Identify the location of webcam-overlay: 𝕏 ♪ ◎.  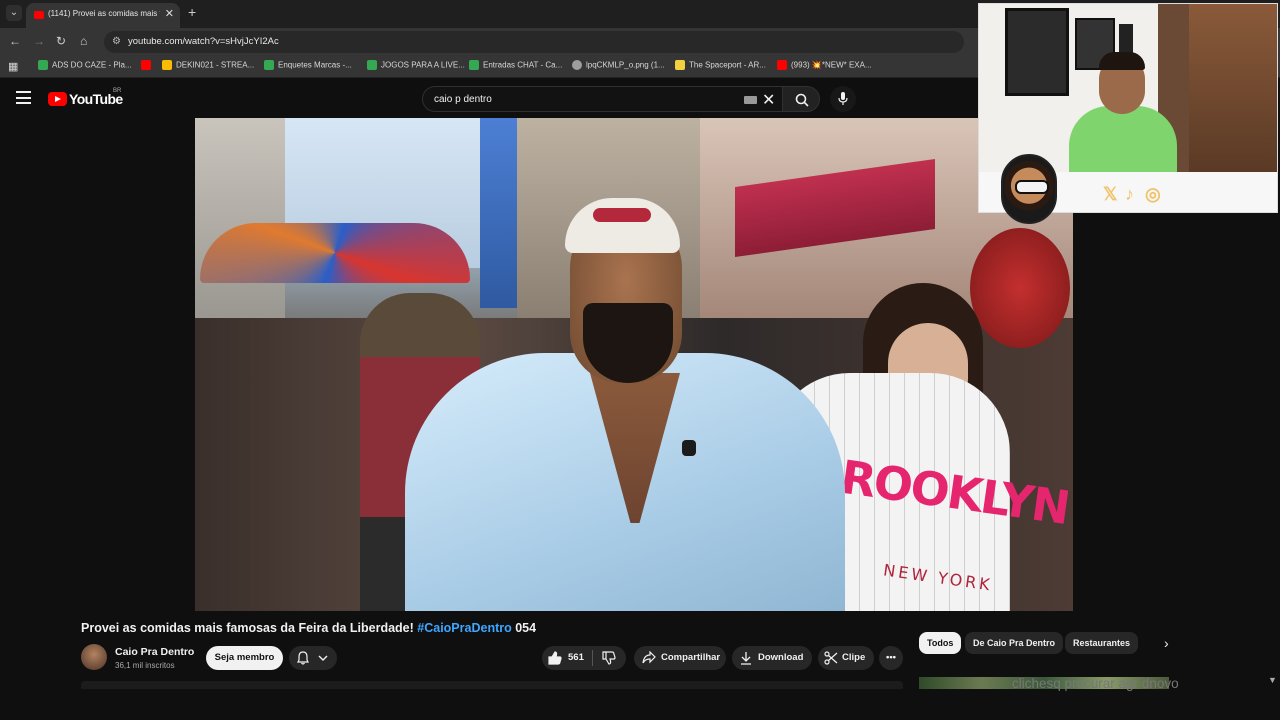
(1128, 113).